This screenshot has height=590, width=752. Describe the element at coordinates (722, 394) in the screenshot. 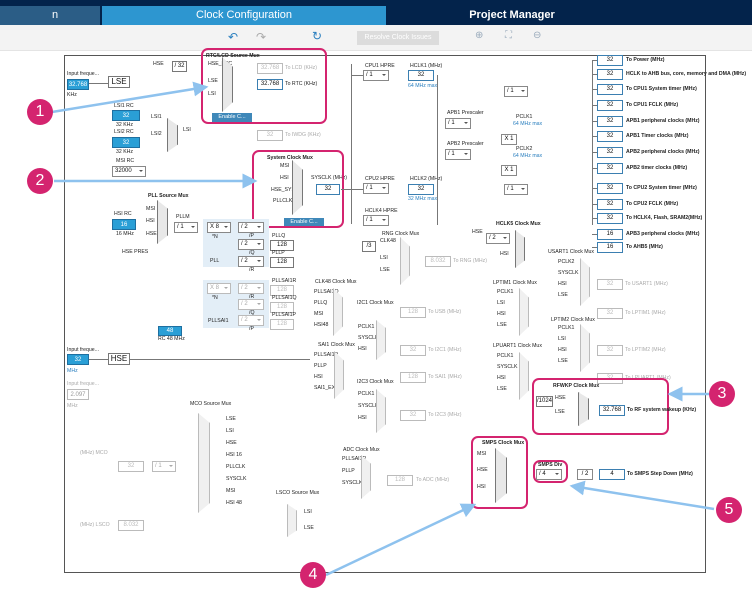

I see `callout-3: 3` at that location.